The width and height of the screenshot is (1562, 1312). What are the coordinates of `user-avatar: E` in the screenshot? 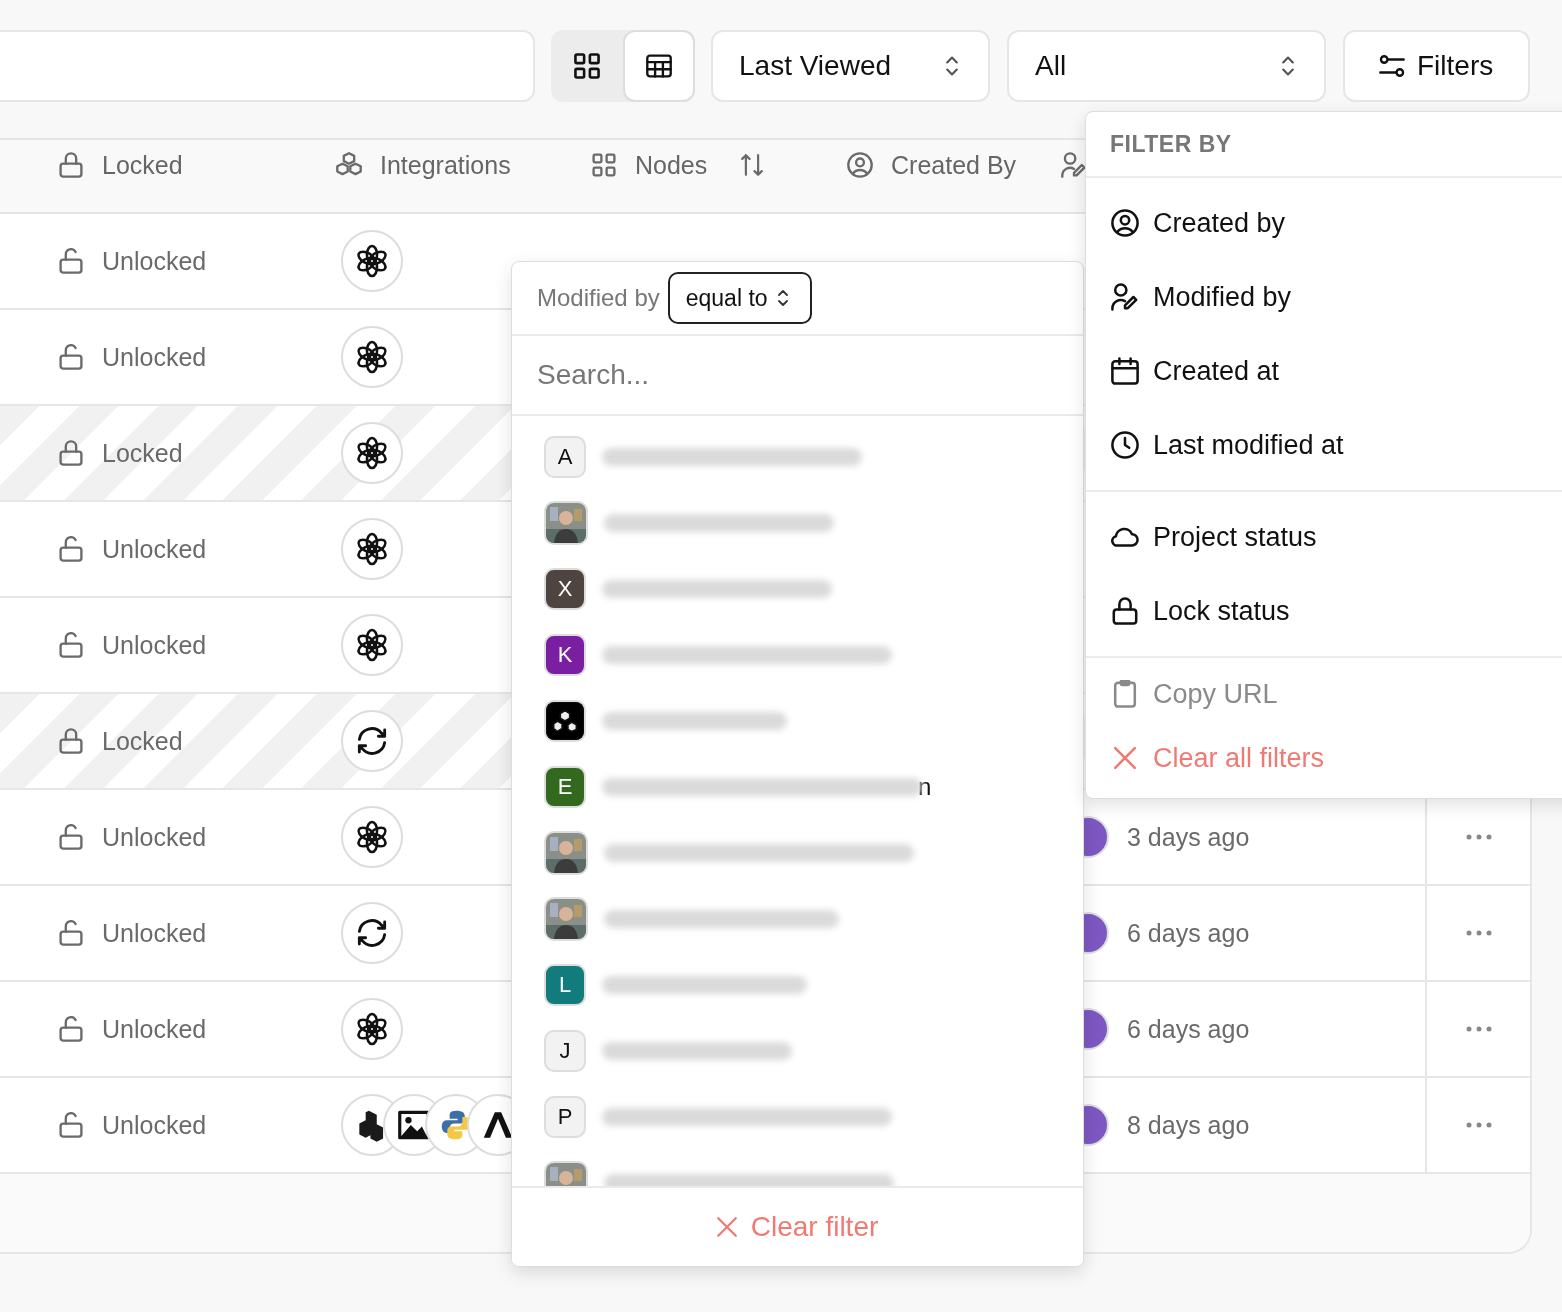 It's located at (565, 787).